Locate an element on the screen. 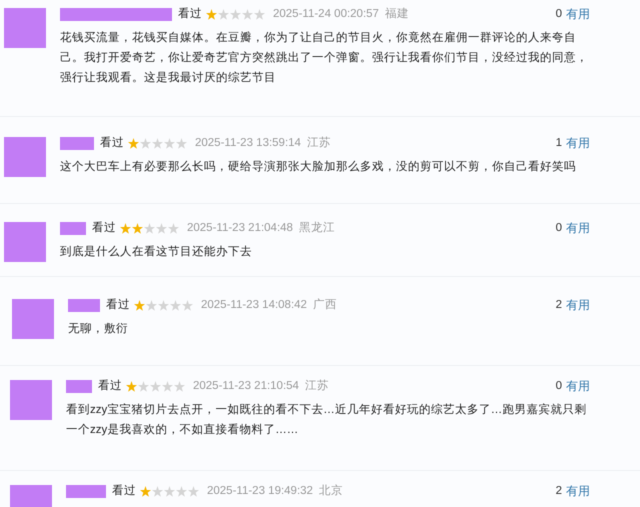  review-time: 2025-11-23 21:04:48 is located at coordinates (240, 228).